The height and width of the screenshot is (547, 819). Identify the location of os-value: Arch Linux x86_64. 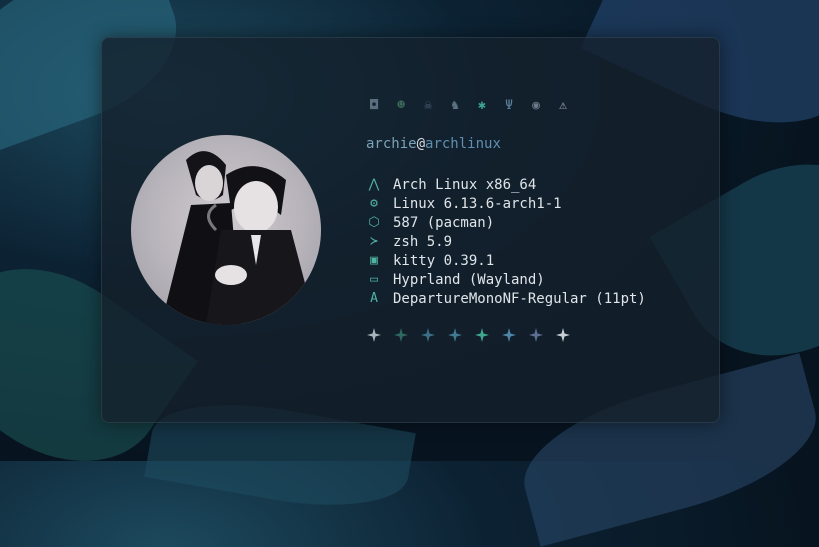
(465, 184).